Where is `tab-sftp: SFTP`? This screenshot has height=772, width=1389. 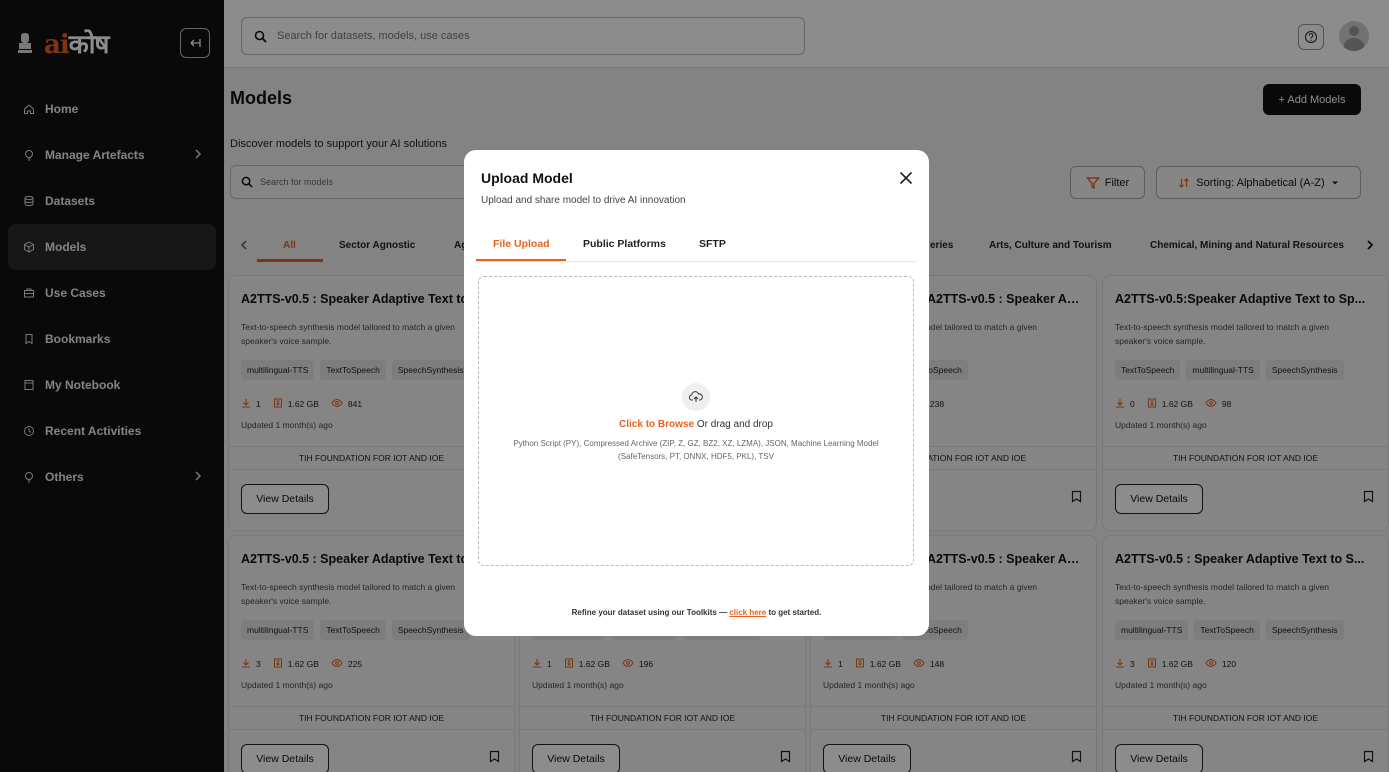 tab-sftp: SFTP is located at coordinates (712, 244).